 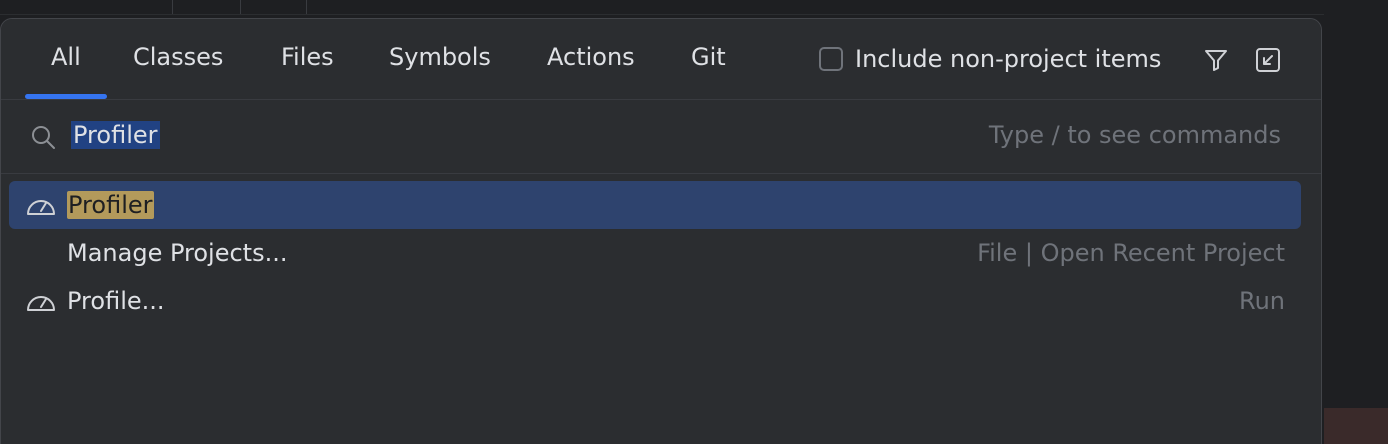 What do you see at coordinates (708, 57) in the screenshot?
I see `tab-git: Git` at bounding box center [708, 57].